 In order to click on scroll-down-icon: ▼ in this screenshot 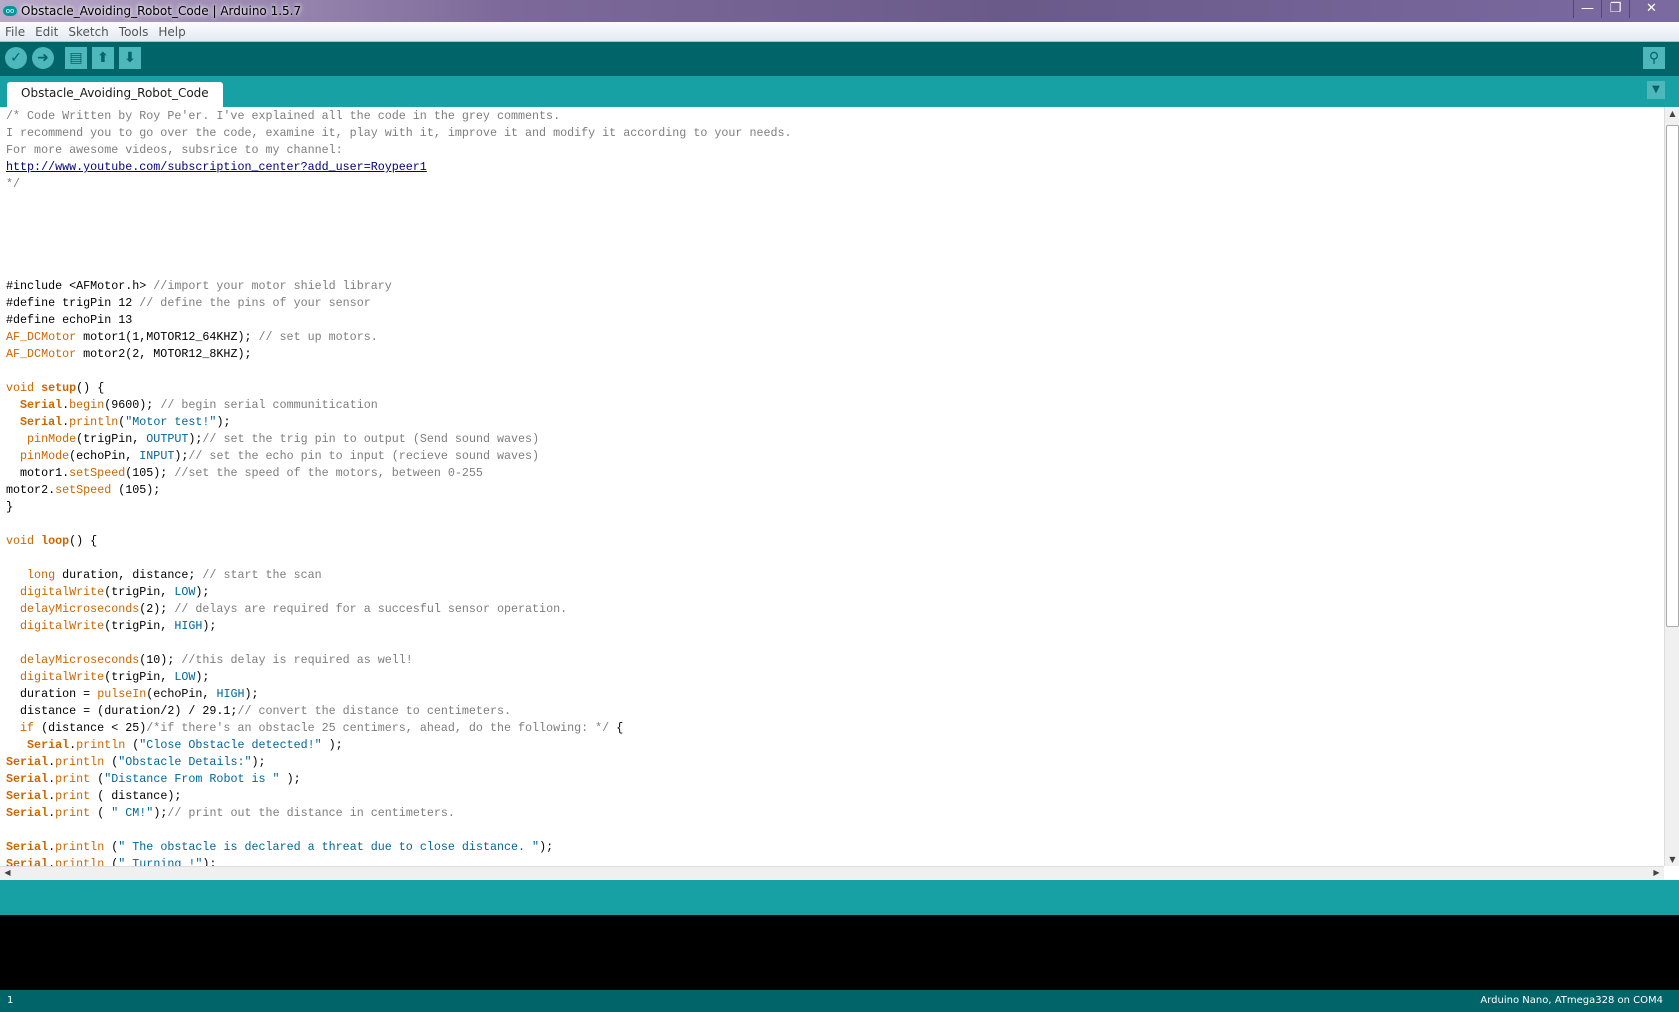, I will do `click(1672, 859)`.